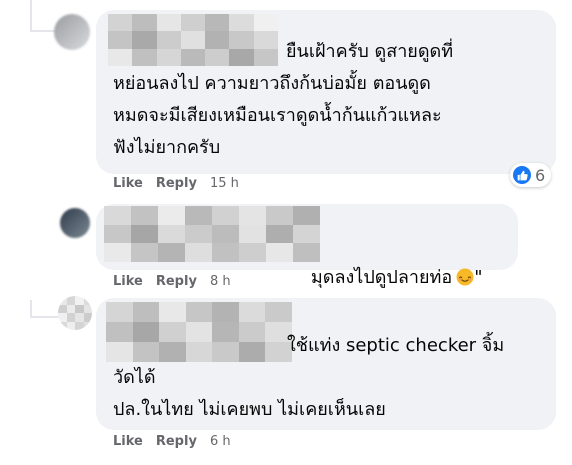  Describe the element at coordinates (522, 175) in the screenshot. I see `like-reaction-icon` at that location.